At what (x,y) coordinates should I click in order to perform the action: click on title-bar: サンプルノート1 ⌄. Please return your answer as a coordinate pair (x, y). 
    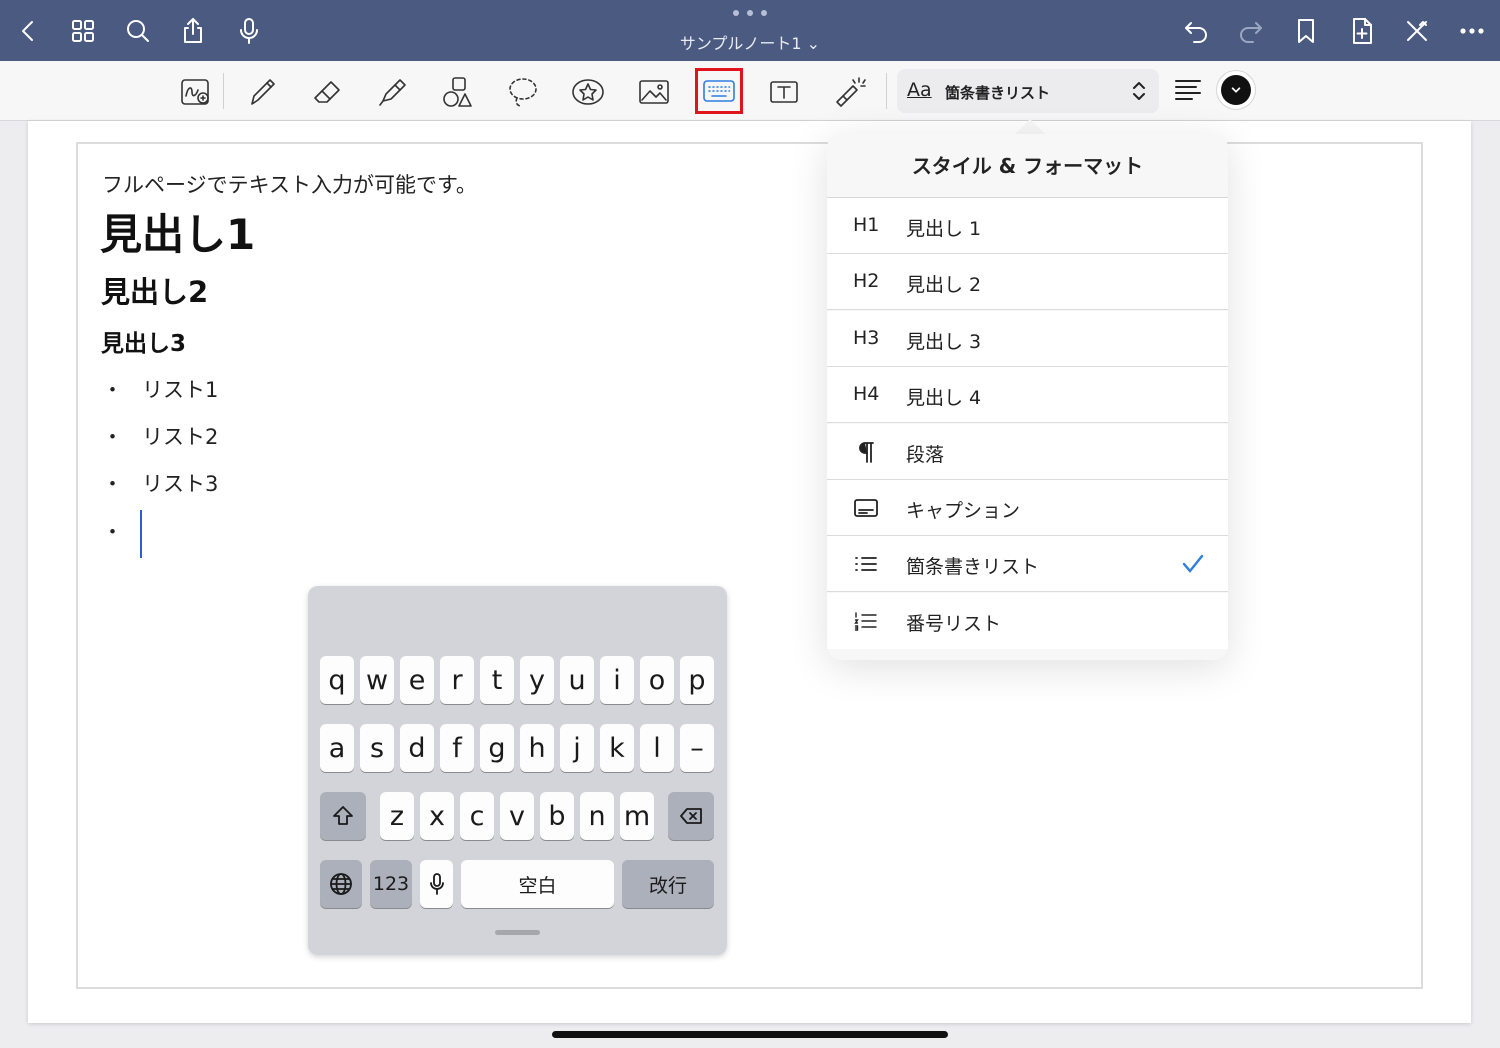
    Looking at the image, I should click on (750, 30).